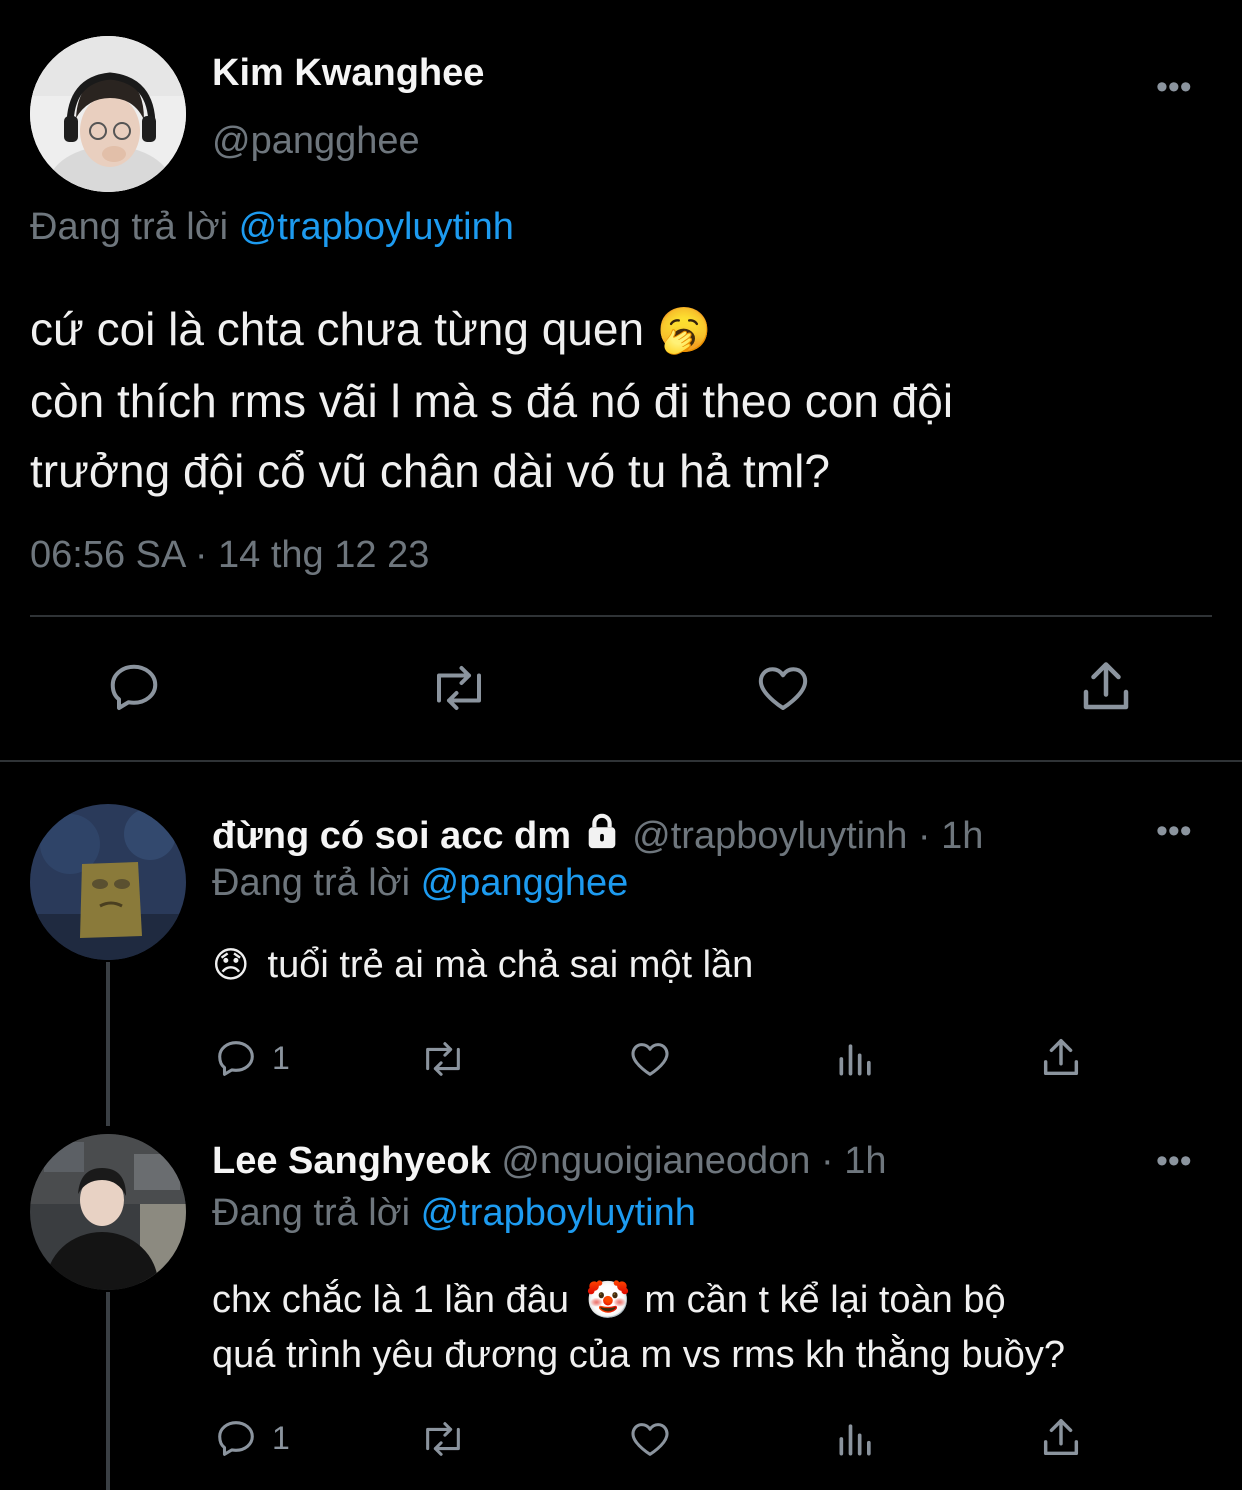  I want to click on reply-2-sep: ·, so click(827, 1161).